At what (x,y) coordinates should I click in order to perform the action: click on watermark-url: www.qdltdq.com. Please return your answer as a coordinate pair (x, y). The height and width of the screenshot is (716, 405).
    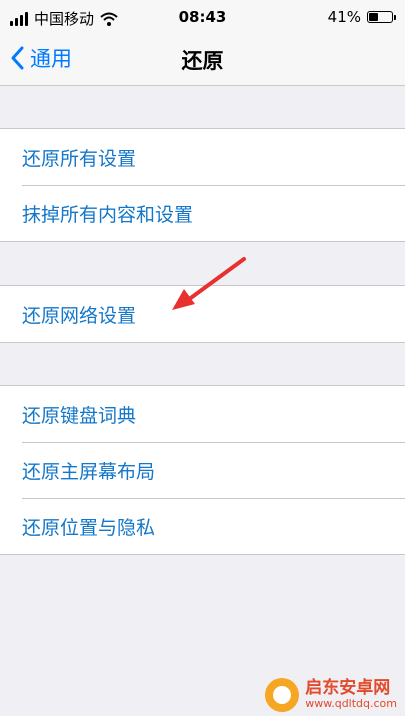
    Looking at the image, I should click on (351, 704).